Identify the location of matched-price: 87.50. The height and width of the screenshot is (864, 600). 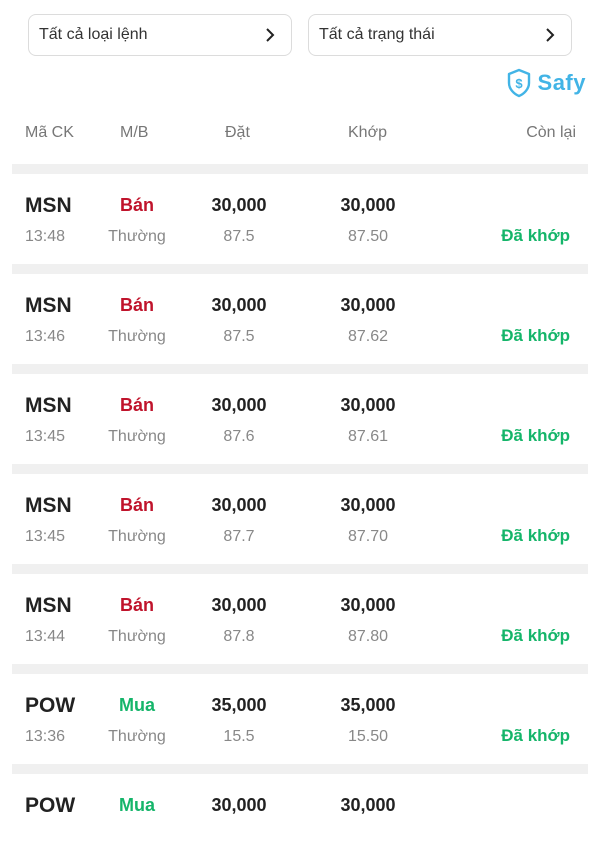
(368, 236).